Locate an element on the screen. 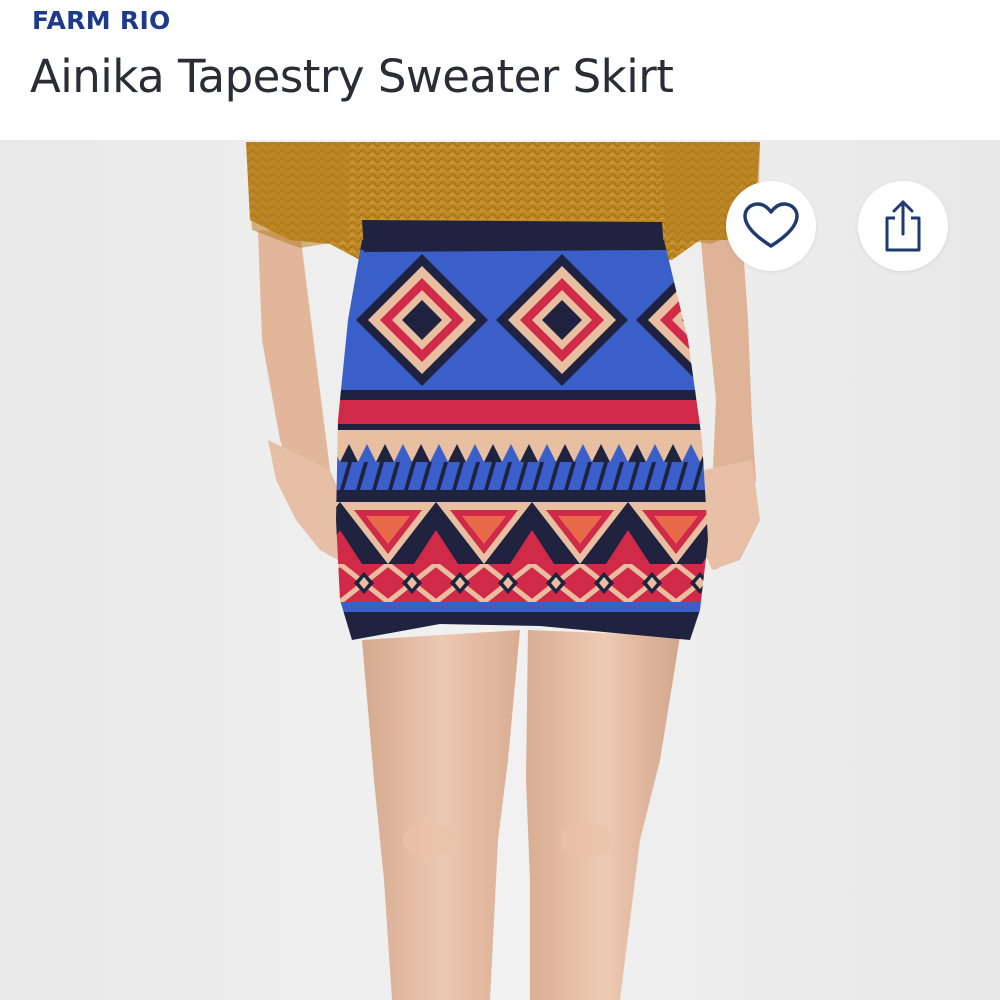 The image size is (1000, 1000). like-button is located at coordinates (771, 226).